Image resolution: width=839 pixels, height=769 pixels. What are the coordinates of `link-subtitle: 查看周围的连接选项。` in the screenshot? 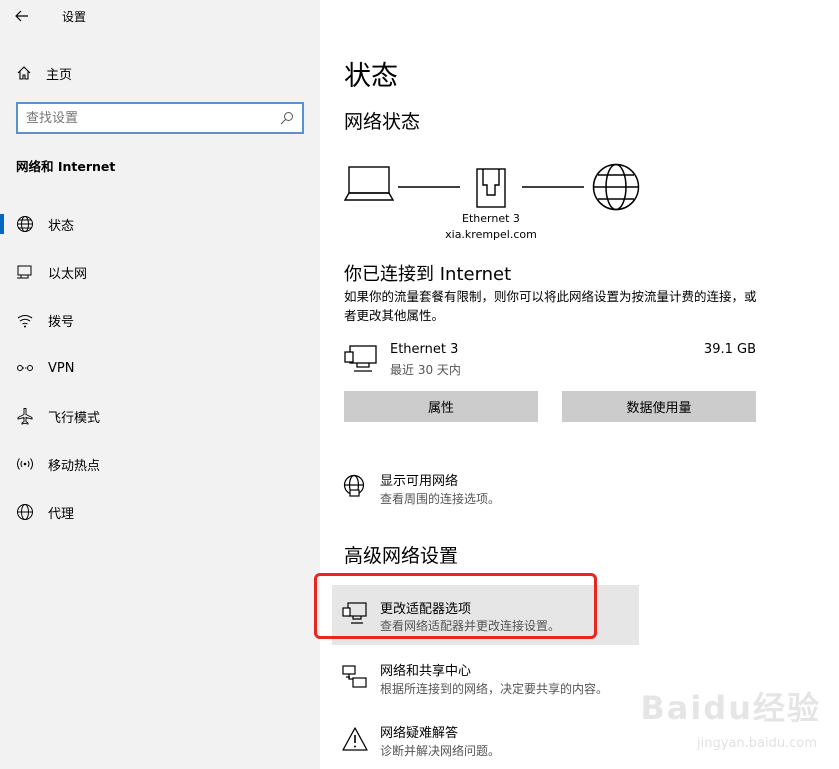 It's located at (440, 499).